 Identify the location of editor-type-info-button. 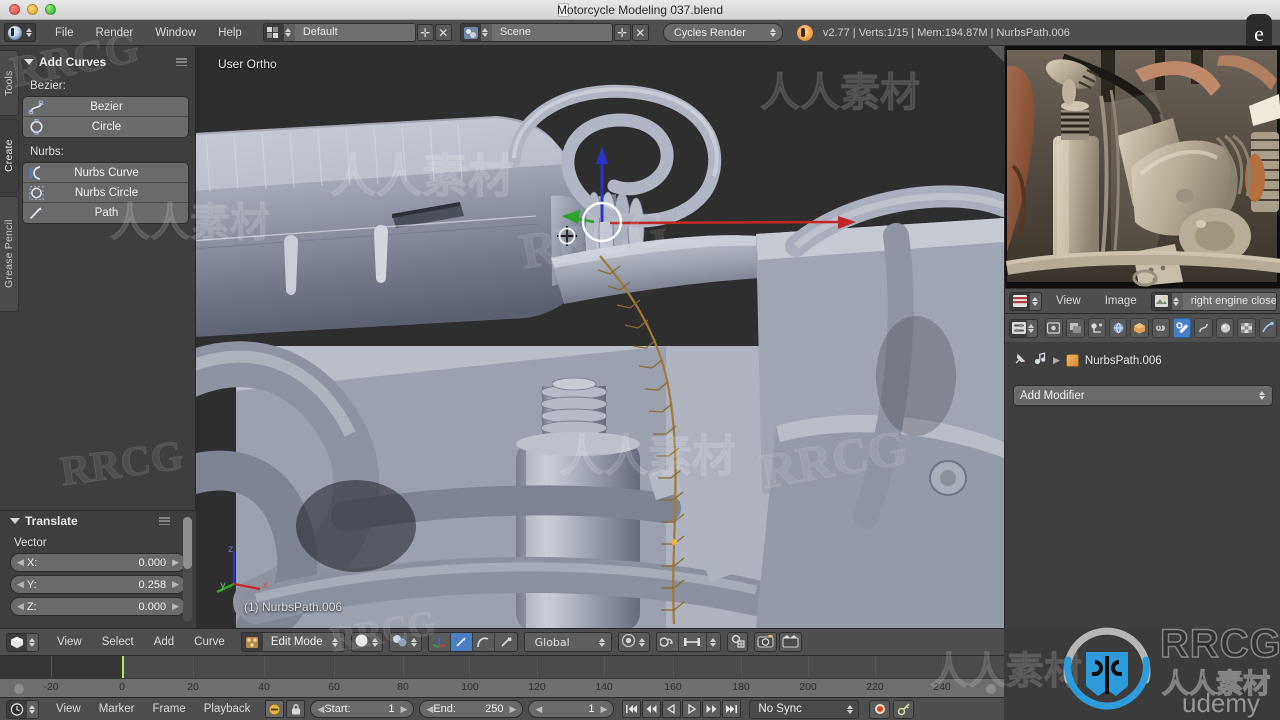
(20, 32).